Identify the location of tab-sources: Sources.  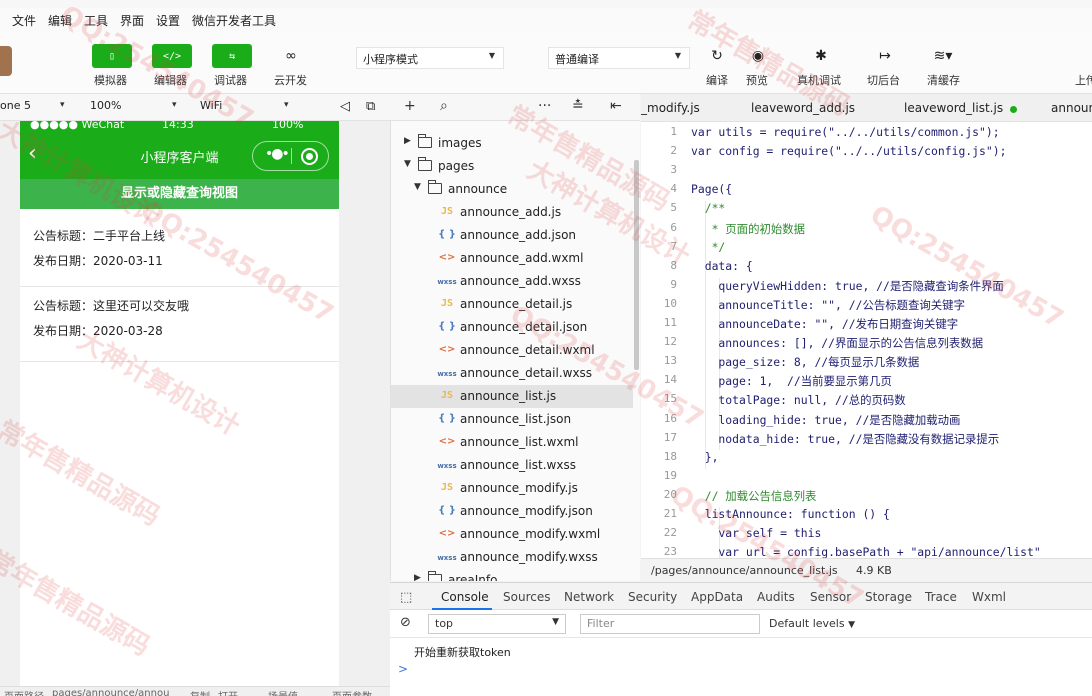
(526, 597).